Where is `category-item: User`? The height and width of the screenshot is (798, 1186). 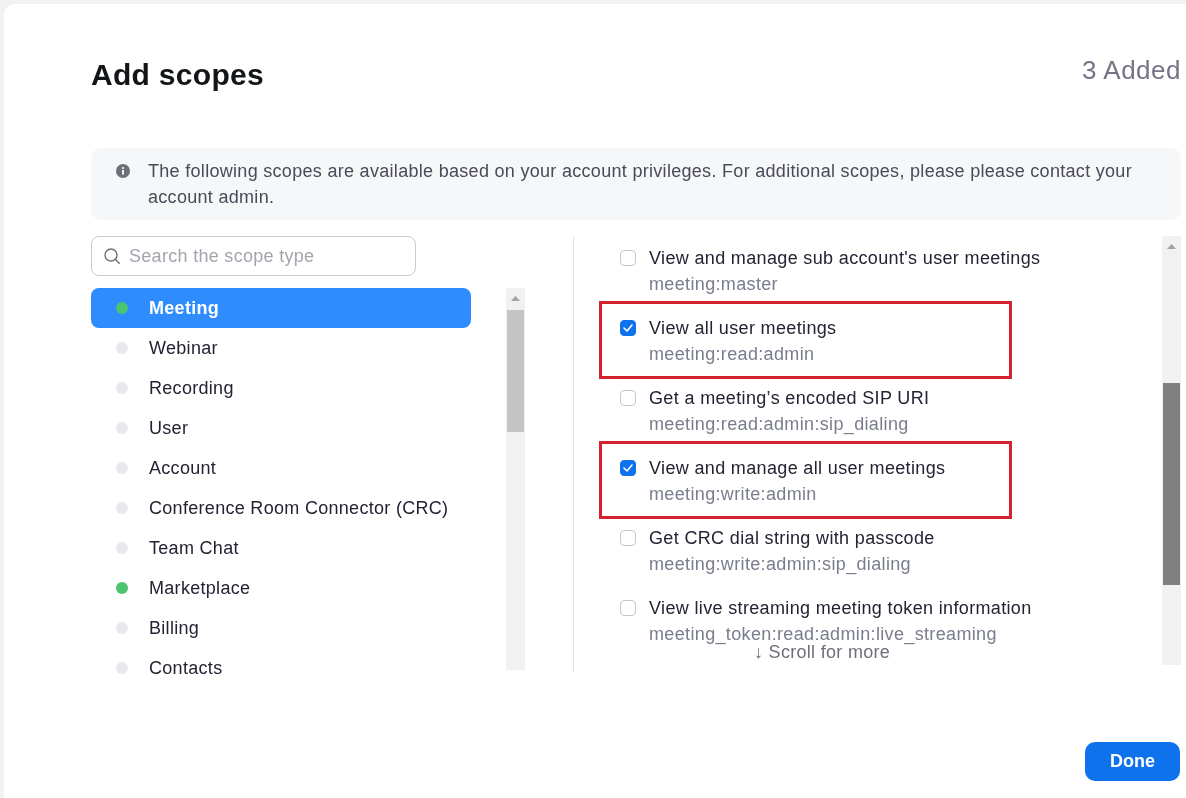 category-item: User is located at coordinates (281, 428).